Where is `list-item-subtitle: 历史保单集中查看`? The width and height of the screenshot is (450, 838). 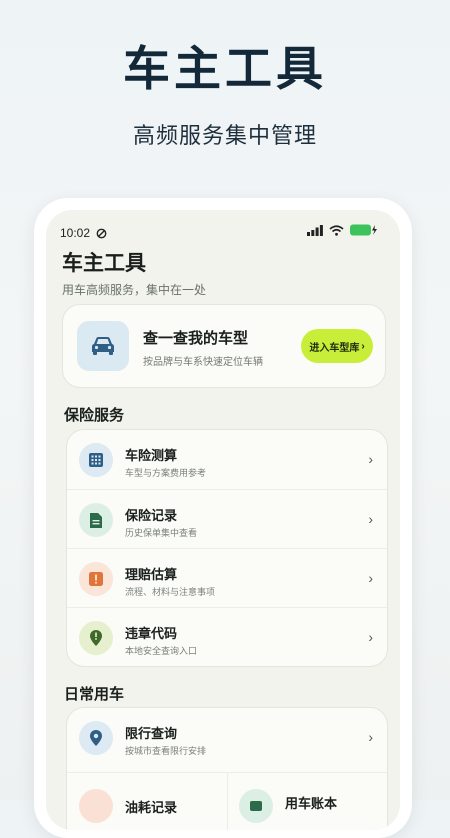 list-item-subtitle: 历史保单集中查看 is located at coordinates (161, 533).